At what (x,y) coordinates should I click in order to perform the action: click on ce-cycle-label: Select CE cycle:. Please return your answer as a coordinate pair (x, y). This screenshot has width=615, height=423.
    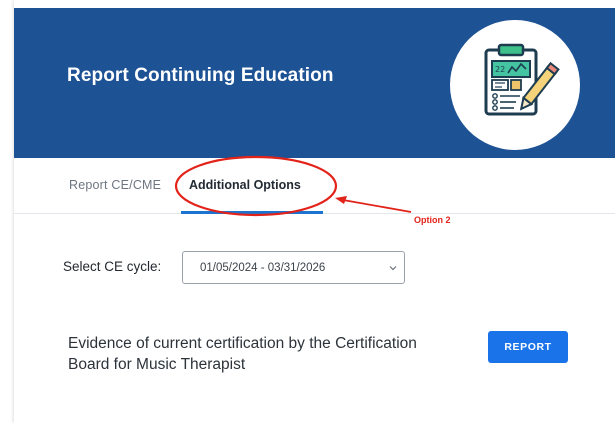
    Looking at the image, I should click on (112, 266).